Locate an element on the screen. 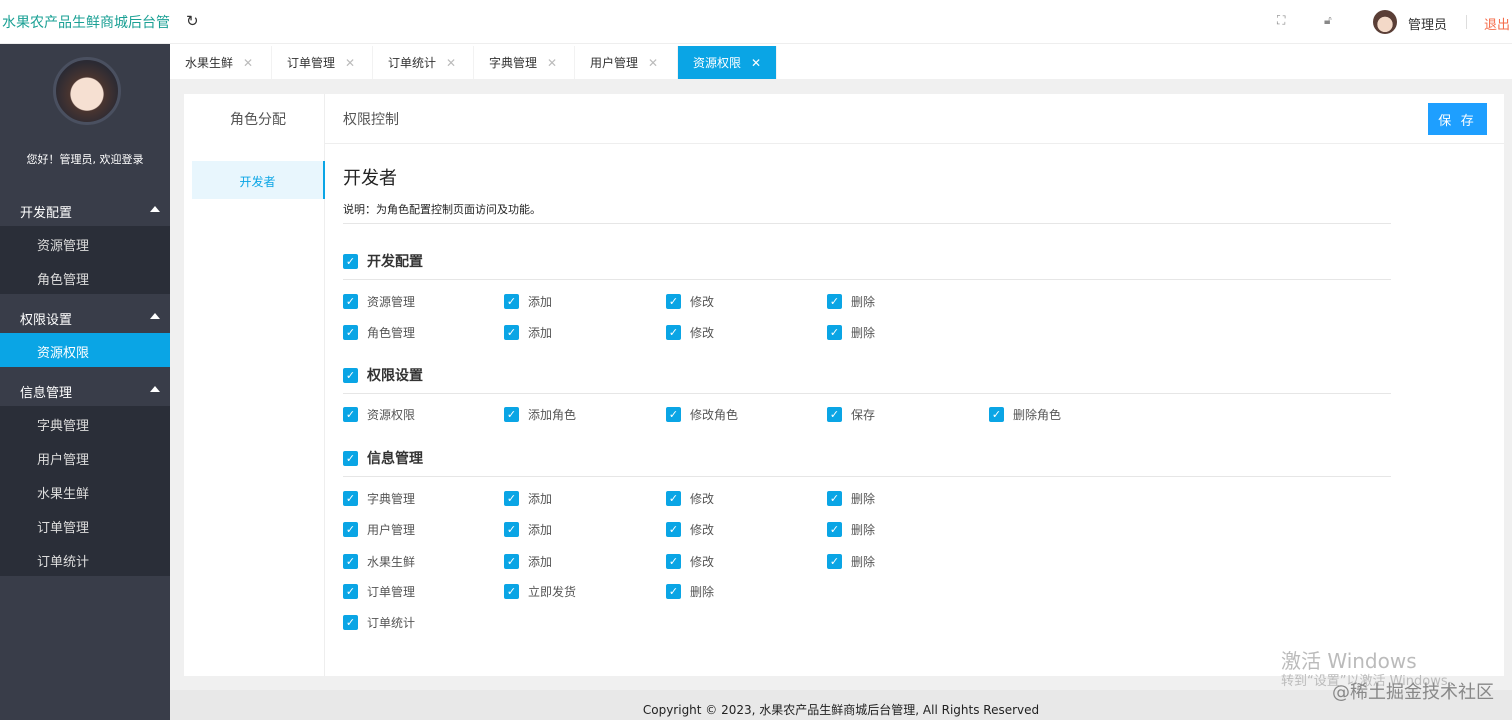 This screenshot has height=720, width=1512. permission-group-checkbox: ✓ 信息管理 is located at coordinates (383, 458).